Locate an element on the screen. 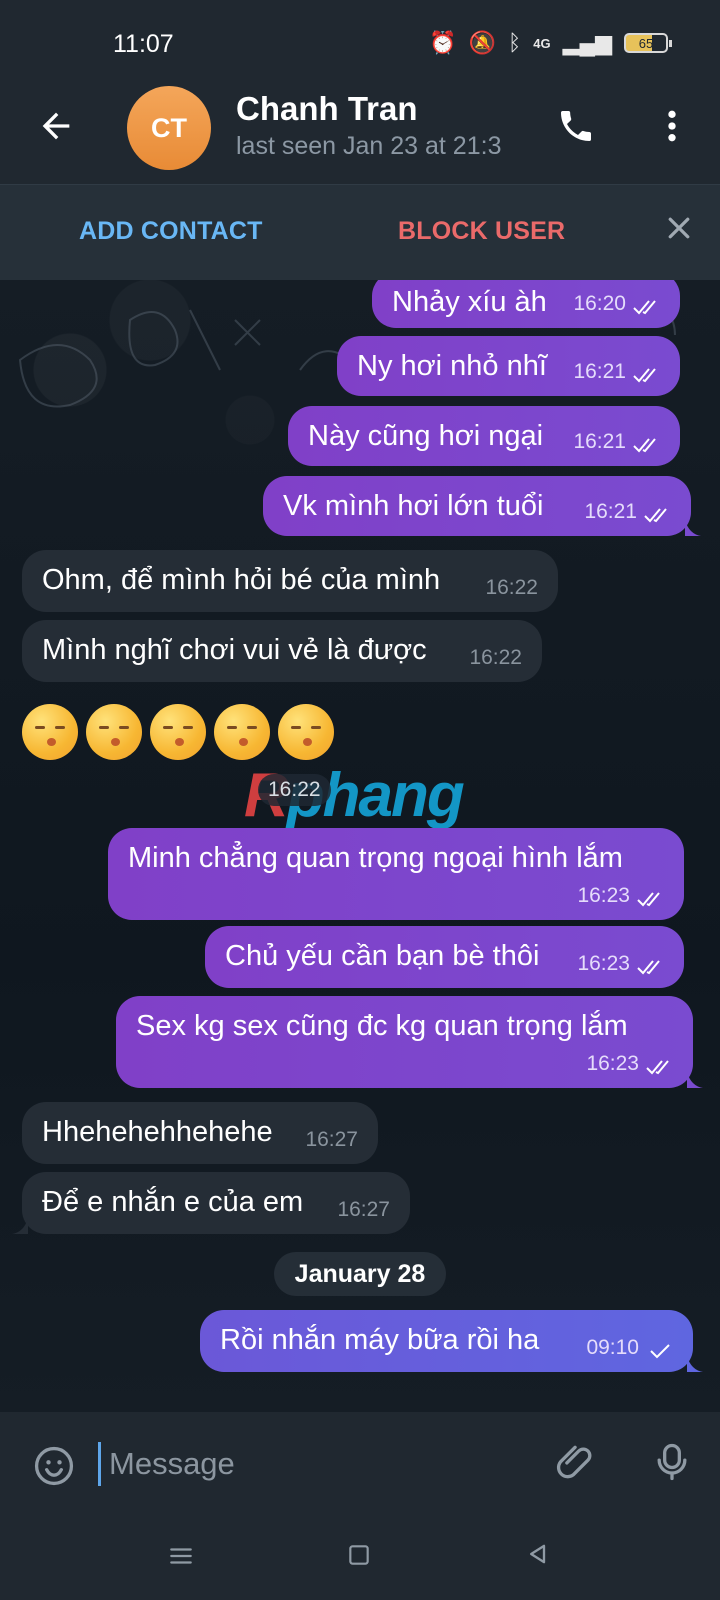  add-contact-button: ADD CONTACT is located at coordinates (171, 231).